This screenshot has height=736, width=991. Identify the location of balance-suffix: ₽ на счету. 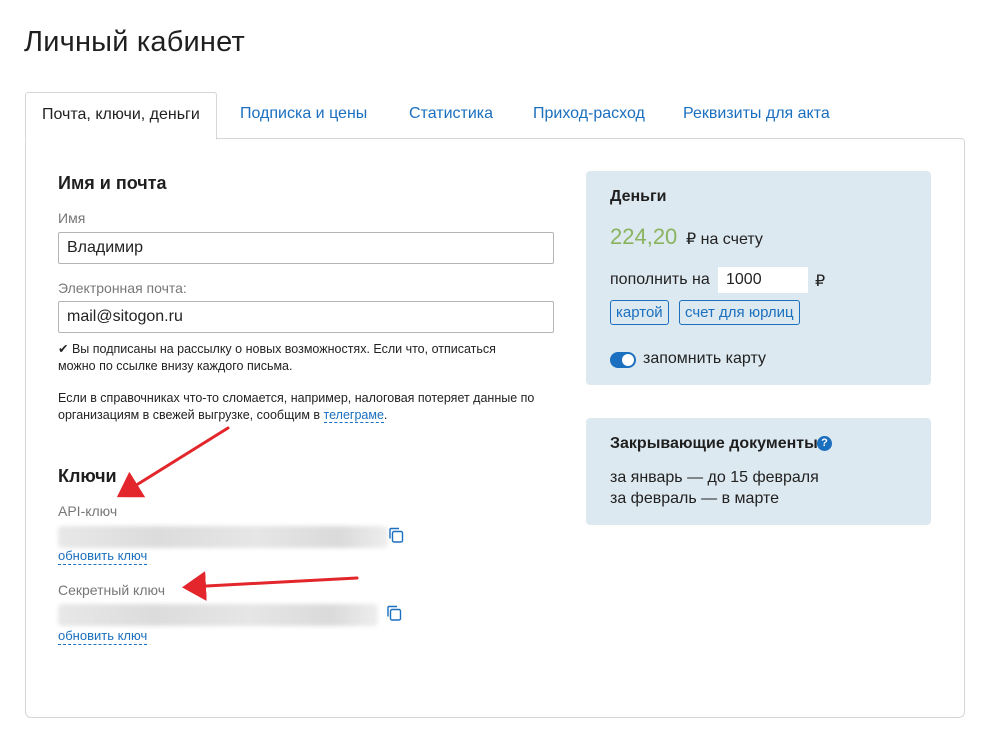
(724, 239).